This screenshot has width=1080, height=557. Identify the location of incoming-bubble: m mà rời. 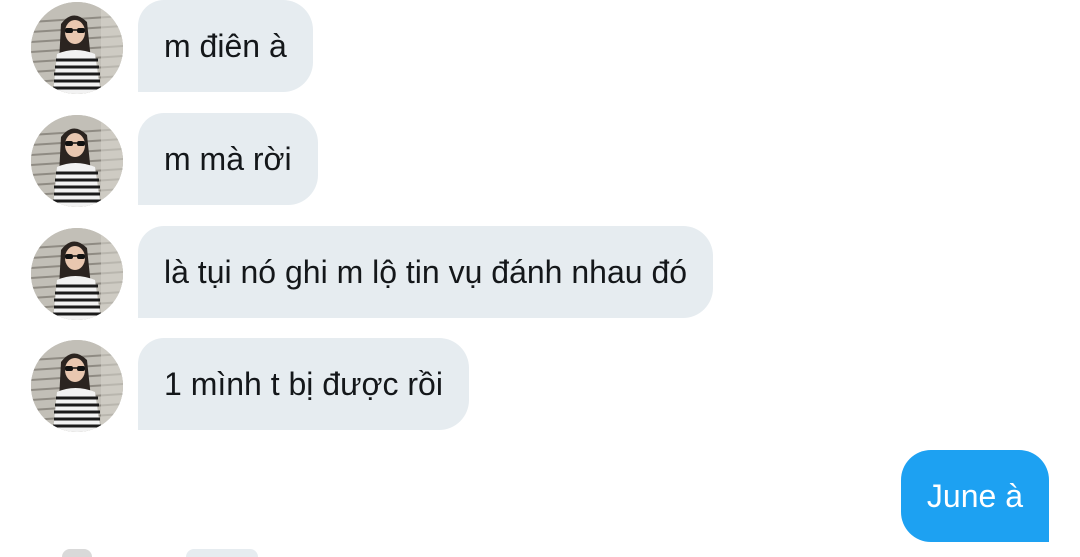
(228, 159).